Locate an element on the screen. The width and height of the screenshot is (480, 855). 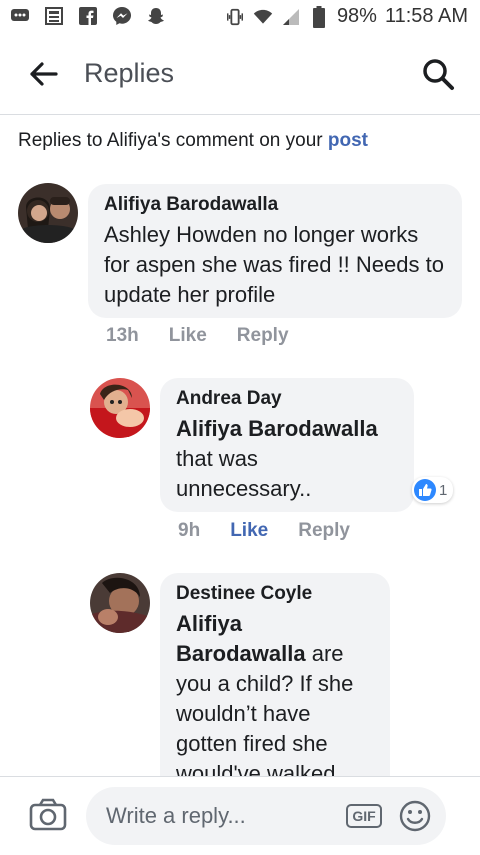
camera-icon is located at coordinates (48, 814).